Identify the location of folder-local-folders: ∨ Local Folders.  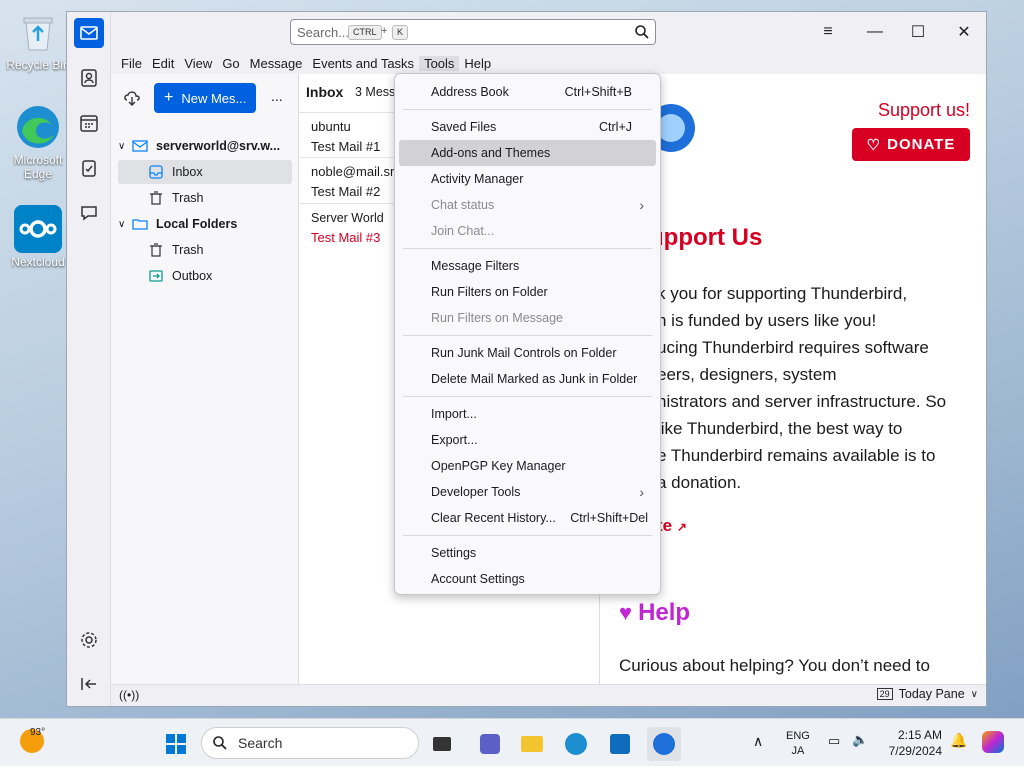
(205, 224).